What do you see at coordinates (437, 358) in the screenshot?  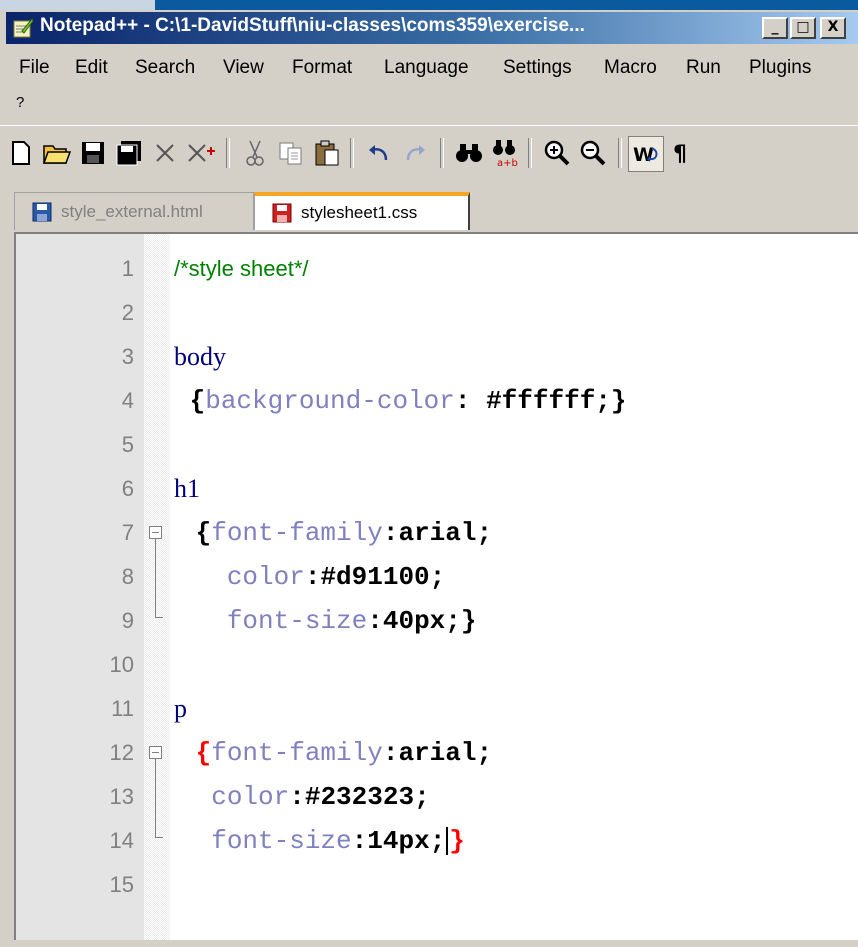 I see `code-line: 3 body` at bounding box center [437, 358].